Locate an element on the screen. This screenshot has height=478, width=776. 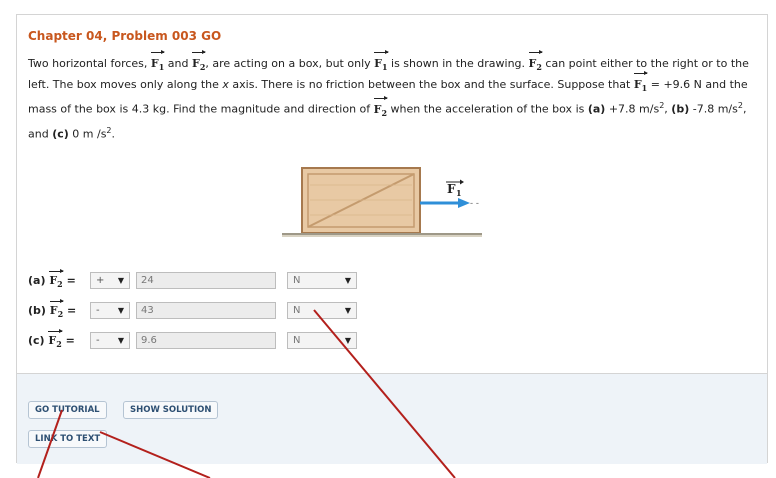
go-tutorial-button: GO TUTORIAL is located at coordinates (67, 410).